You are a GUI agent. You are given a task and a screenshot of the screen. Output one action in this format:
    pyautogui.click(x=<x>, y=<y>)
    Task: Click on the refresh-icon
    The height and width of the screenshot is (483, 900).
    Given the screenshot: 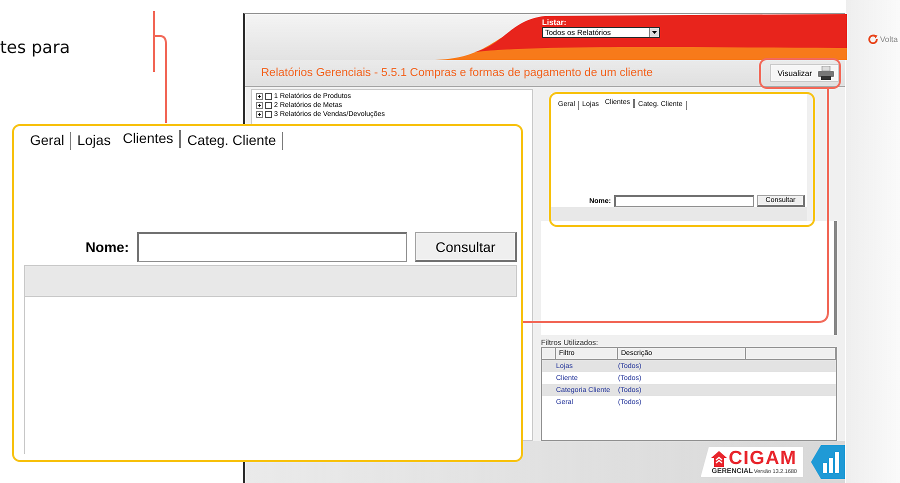 What is the action you would take?
    pyautogui.click(x=873, y=39)
    